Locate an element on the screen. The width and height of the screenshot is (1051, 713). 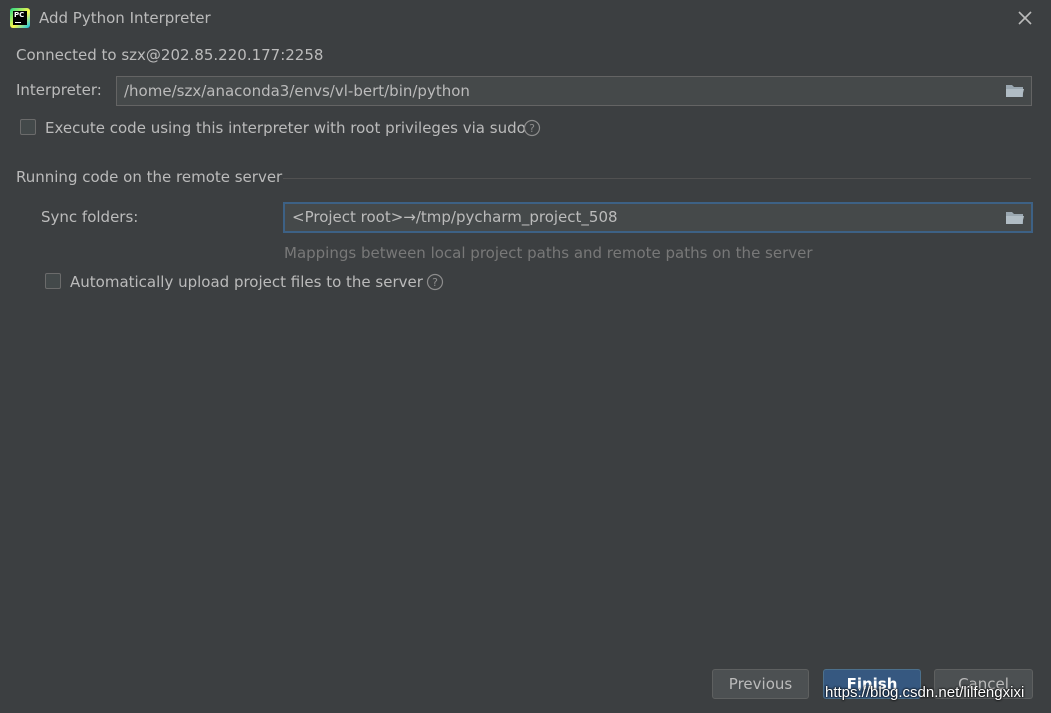
pycharm-icon: PC is located at coordinates (20, 18).